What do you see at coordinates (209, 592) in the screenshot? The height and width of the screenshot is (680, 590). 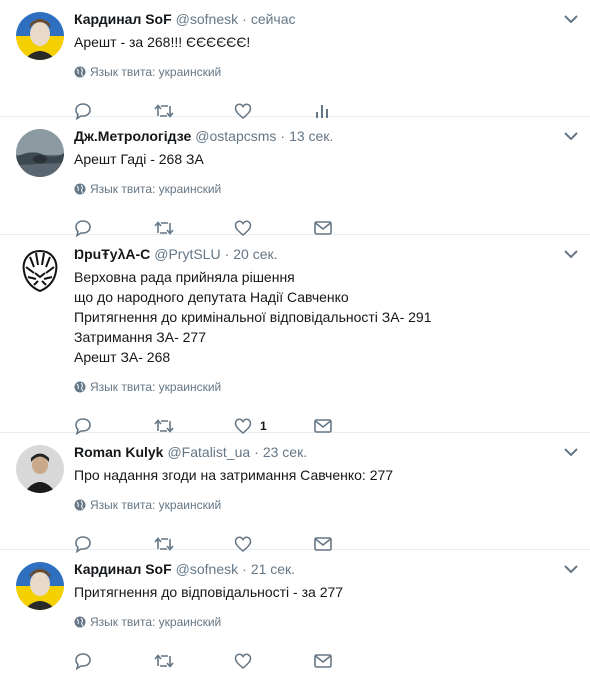 I see `tweet-text-line: Притягнення до відповідальності - за 277` at bounding box center [209, 592].